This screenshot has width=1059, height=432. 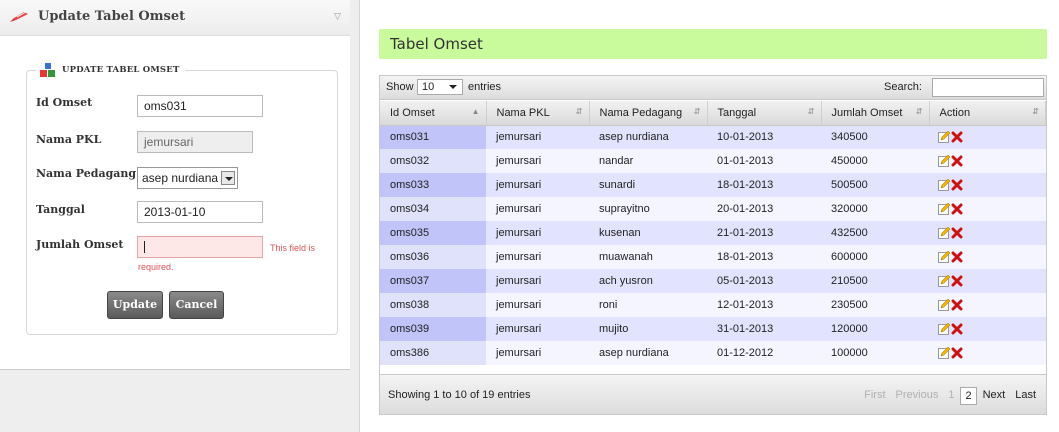 I want to click on tanggal-field: 2013-01-10, so click(x=200, y=212).